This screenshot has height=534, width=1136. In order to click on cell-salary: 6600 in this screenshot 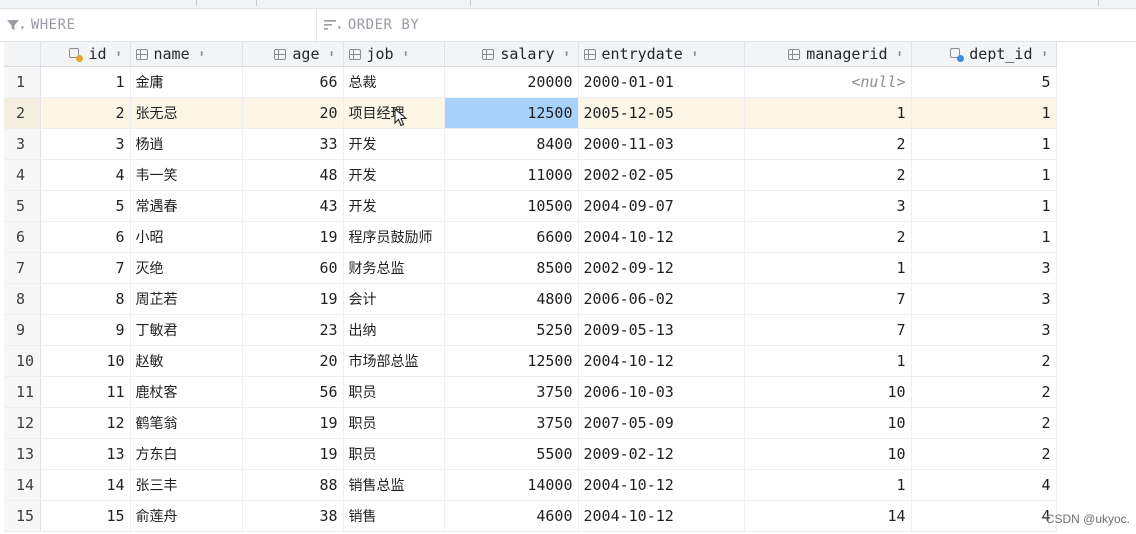, I will do `click(511, 237)`.